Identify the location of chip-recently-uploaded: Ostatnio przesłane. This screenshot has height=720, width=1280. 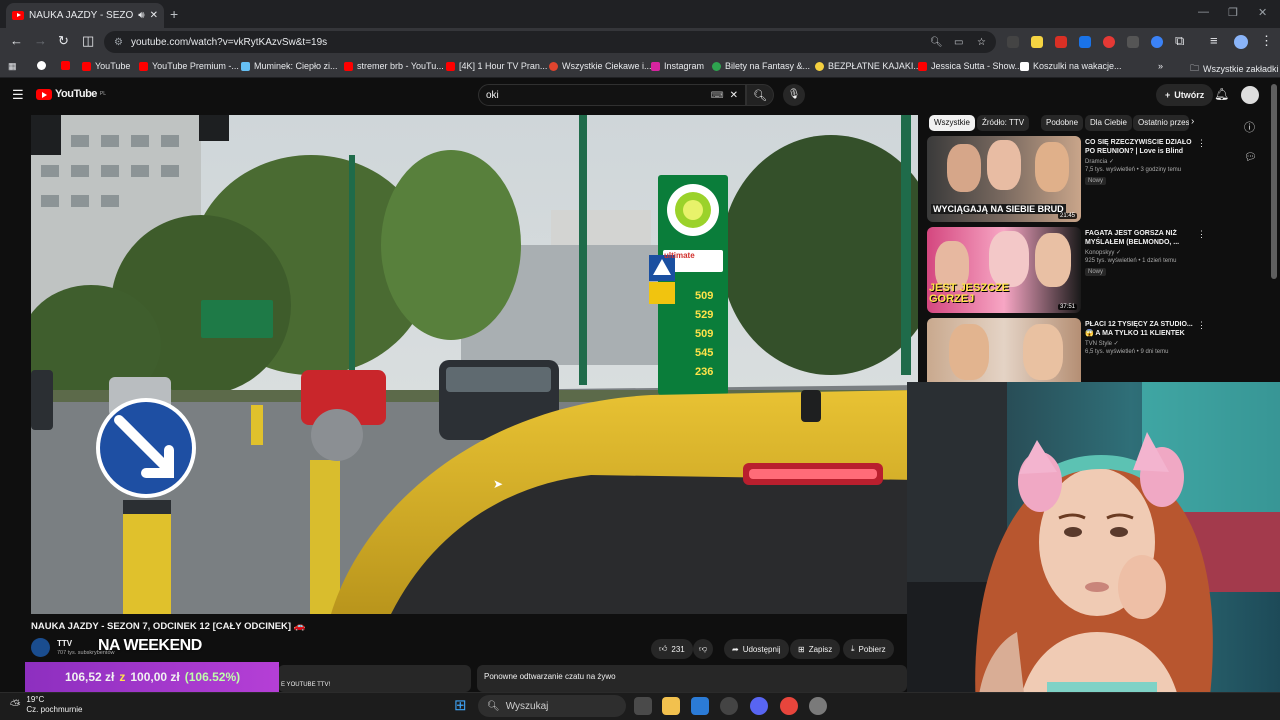
(1161, 123).